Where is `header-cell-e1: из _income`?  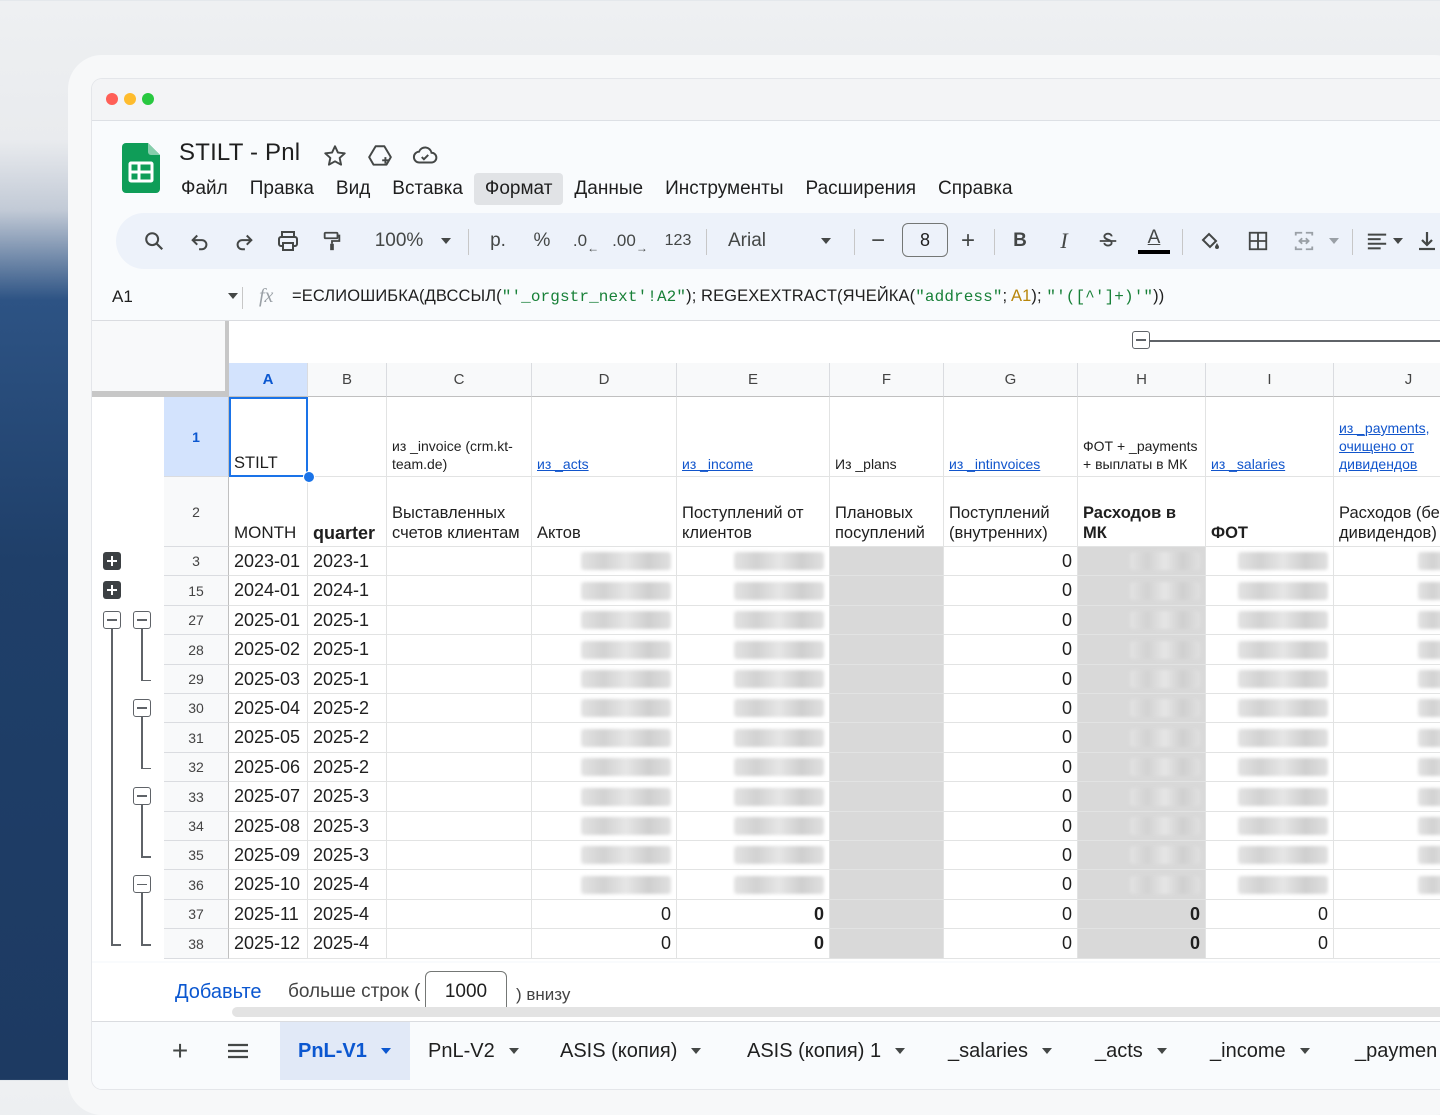
header-cell-e1: из _income is located at coordinates (753, 437).